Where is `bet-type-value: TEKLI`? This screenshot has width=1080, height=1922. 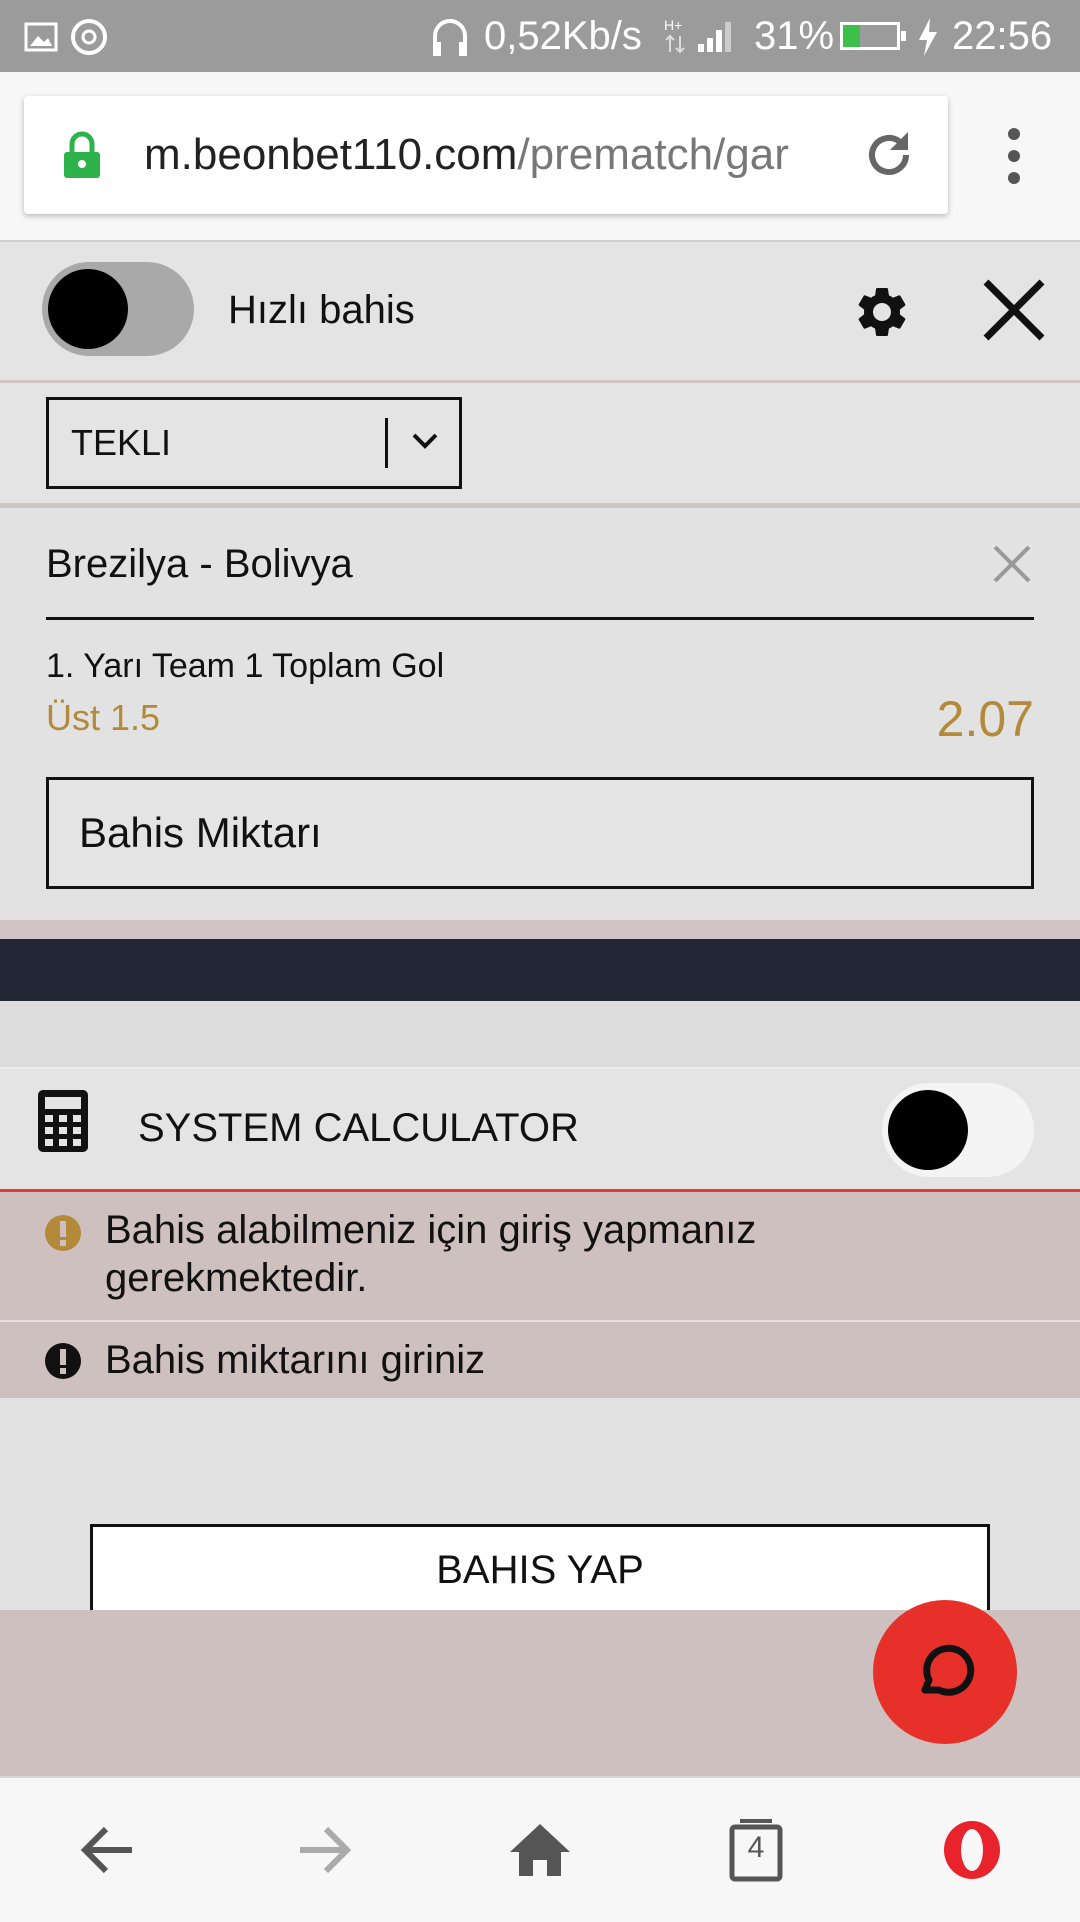
bet-type-value: TEKLI is located at coordinates (121, 442).